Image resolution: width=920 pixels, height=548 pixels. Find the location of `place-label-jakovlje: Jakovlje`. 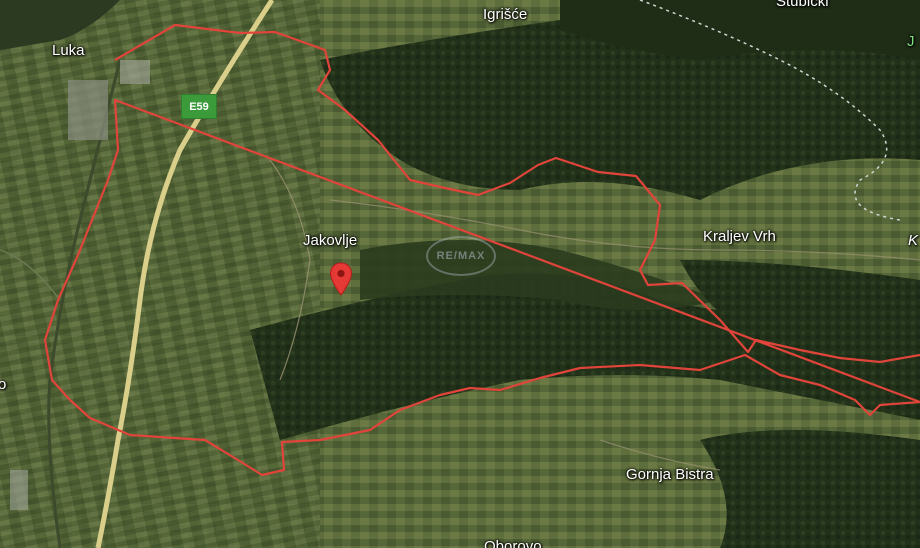

place-label-jakovlje: Jakovlje is located at coordinates (330, 240).